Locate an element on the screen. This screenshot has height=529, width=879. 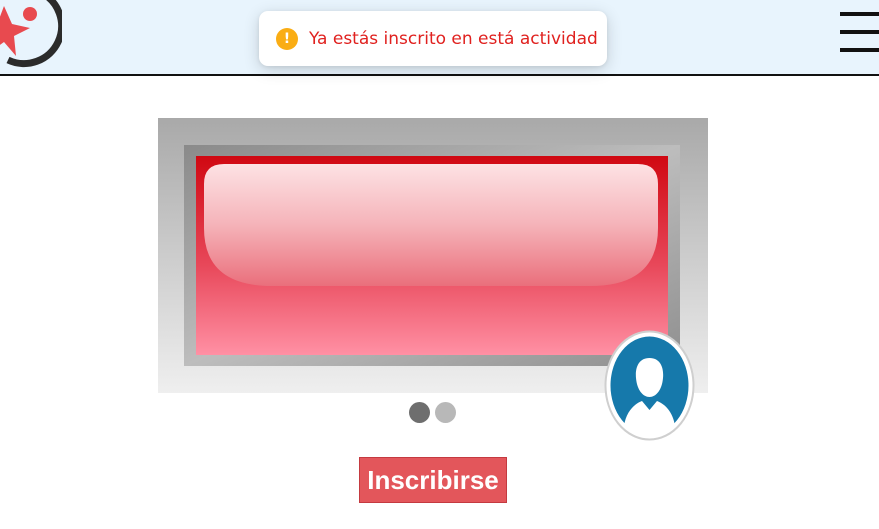
carousel-dot is located at coordinates (445, 412).